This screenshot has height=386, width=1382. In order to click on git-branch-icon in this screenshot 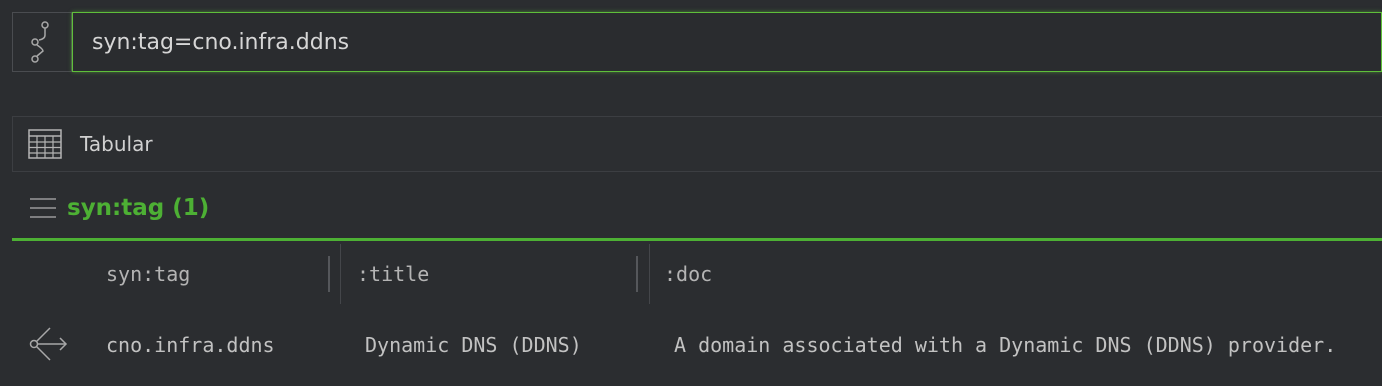, I will do `click(40, 42)`.